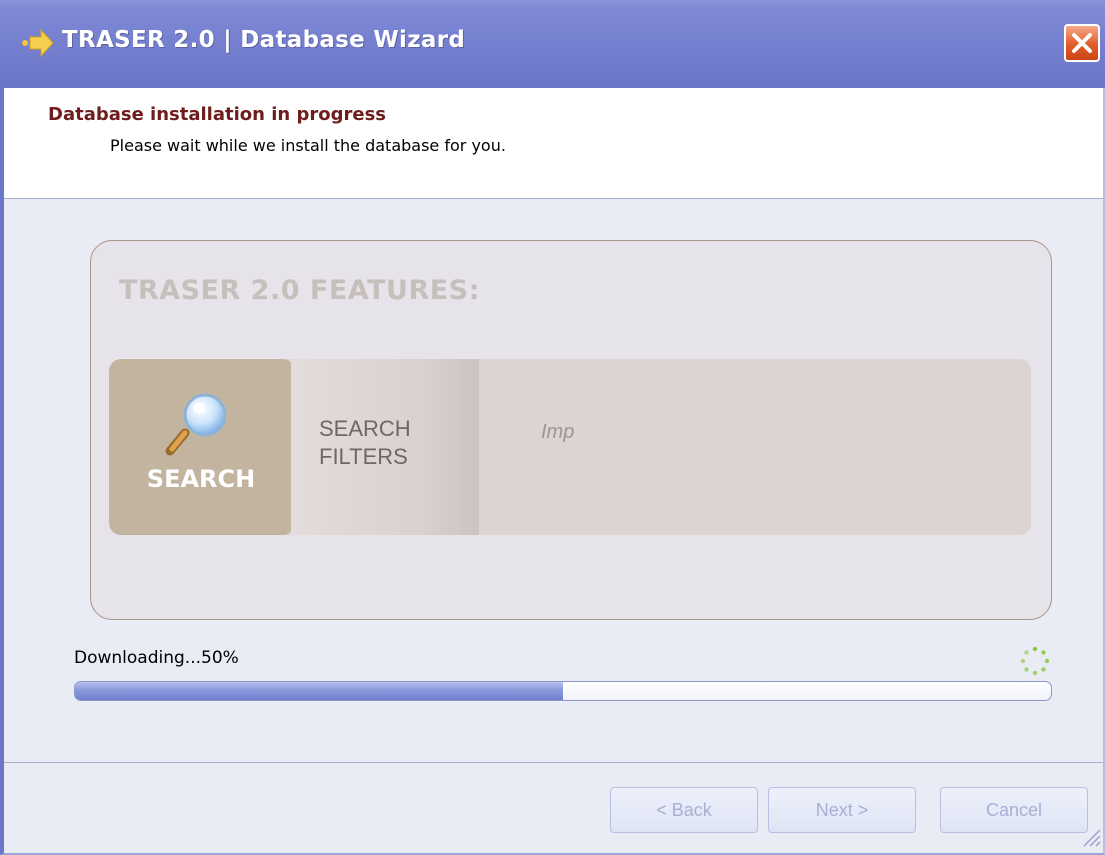 Image resolution: width=1105 pixels, height=855 pixels. What do you see at coordinates (684, 810) in the screenshot?
I see `back-button: < Back` at bounding box center [684, 810].